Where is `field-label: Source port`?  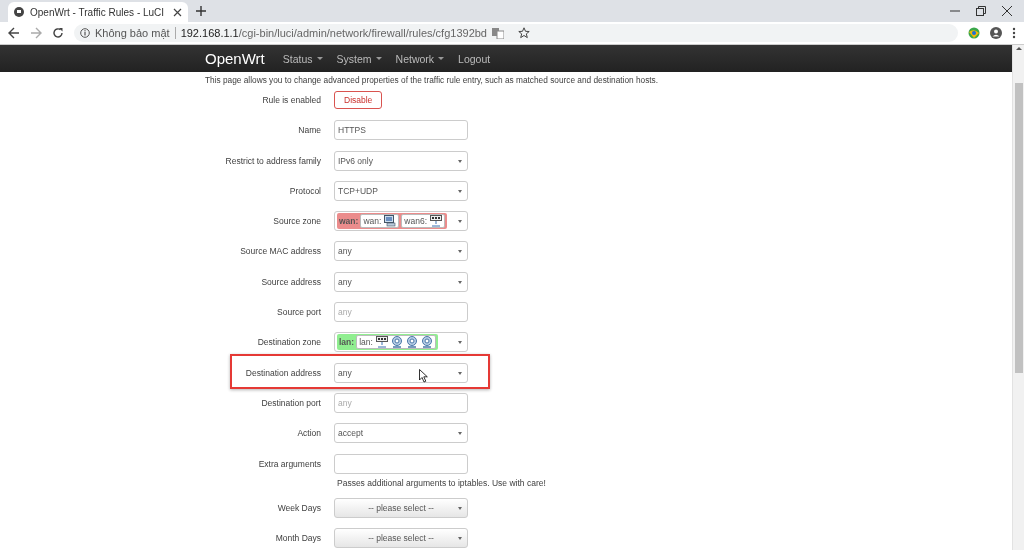 field-label: Source port is located at coordinates (298, 312).